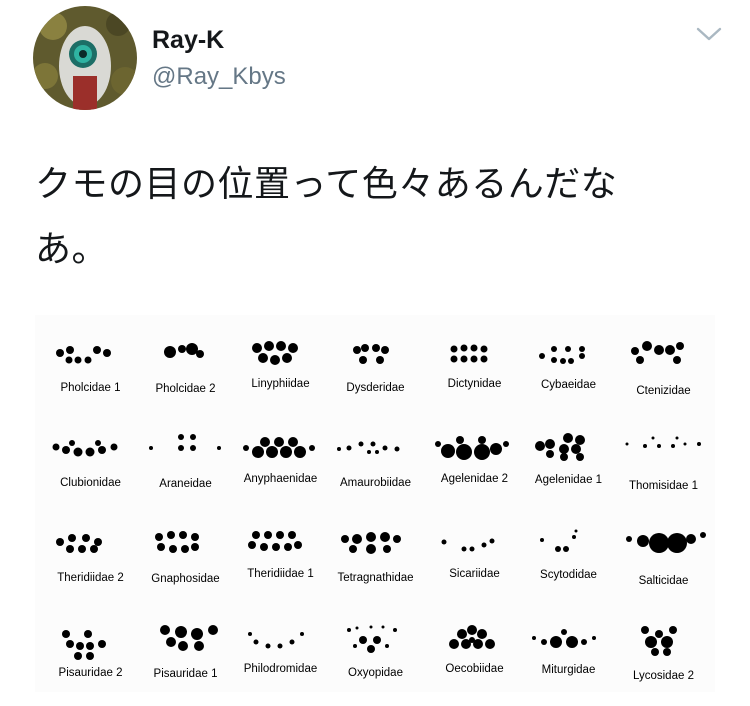 This screenshot has width=750, height=706. Describe the element at coordinates (568, 564) in the screenshot. I see `spider-family-cell: Scytodidae` at that location.